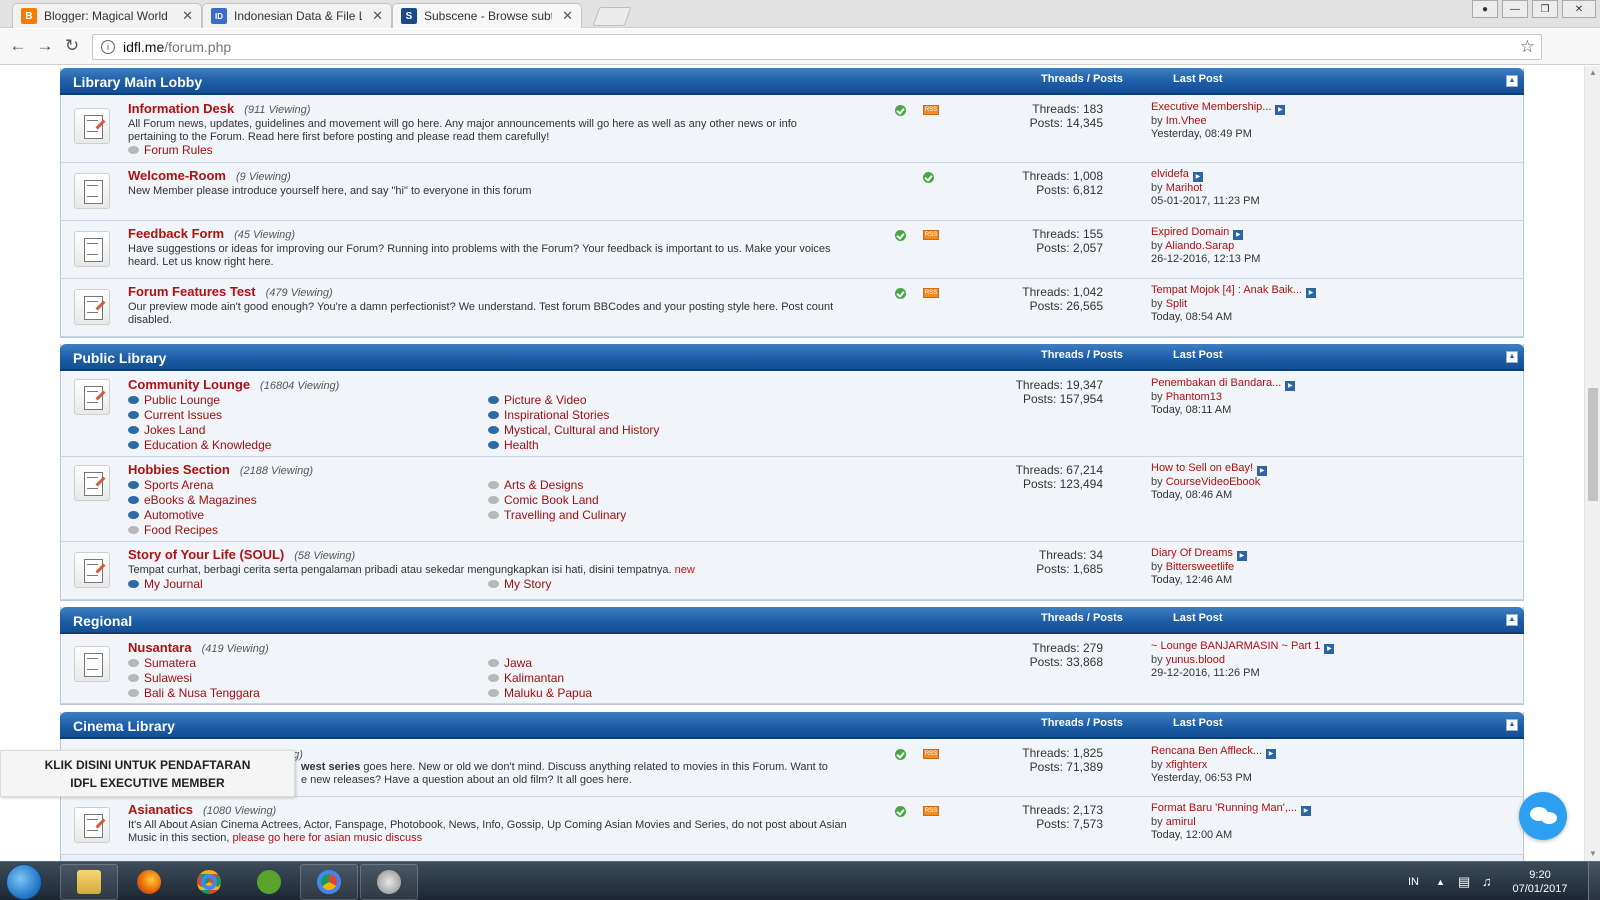  What do you see at coordinates (1170, 174) in the screenshot?
I see `last-post-title-link: elvidefa` at bounding box center [1170, 174].